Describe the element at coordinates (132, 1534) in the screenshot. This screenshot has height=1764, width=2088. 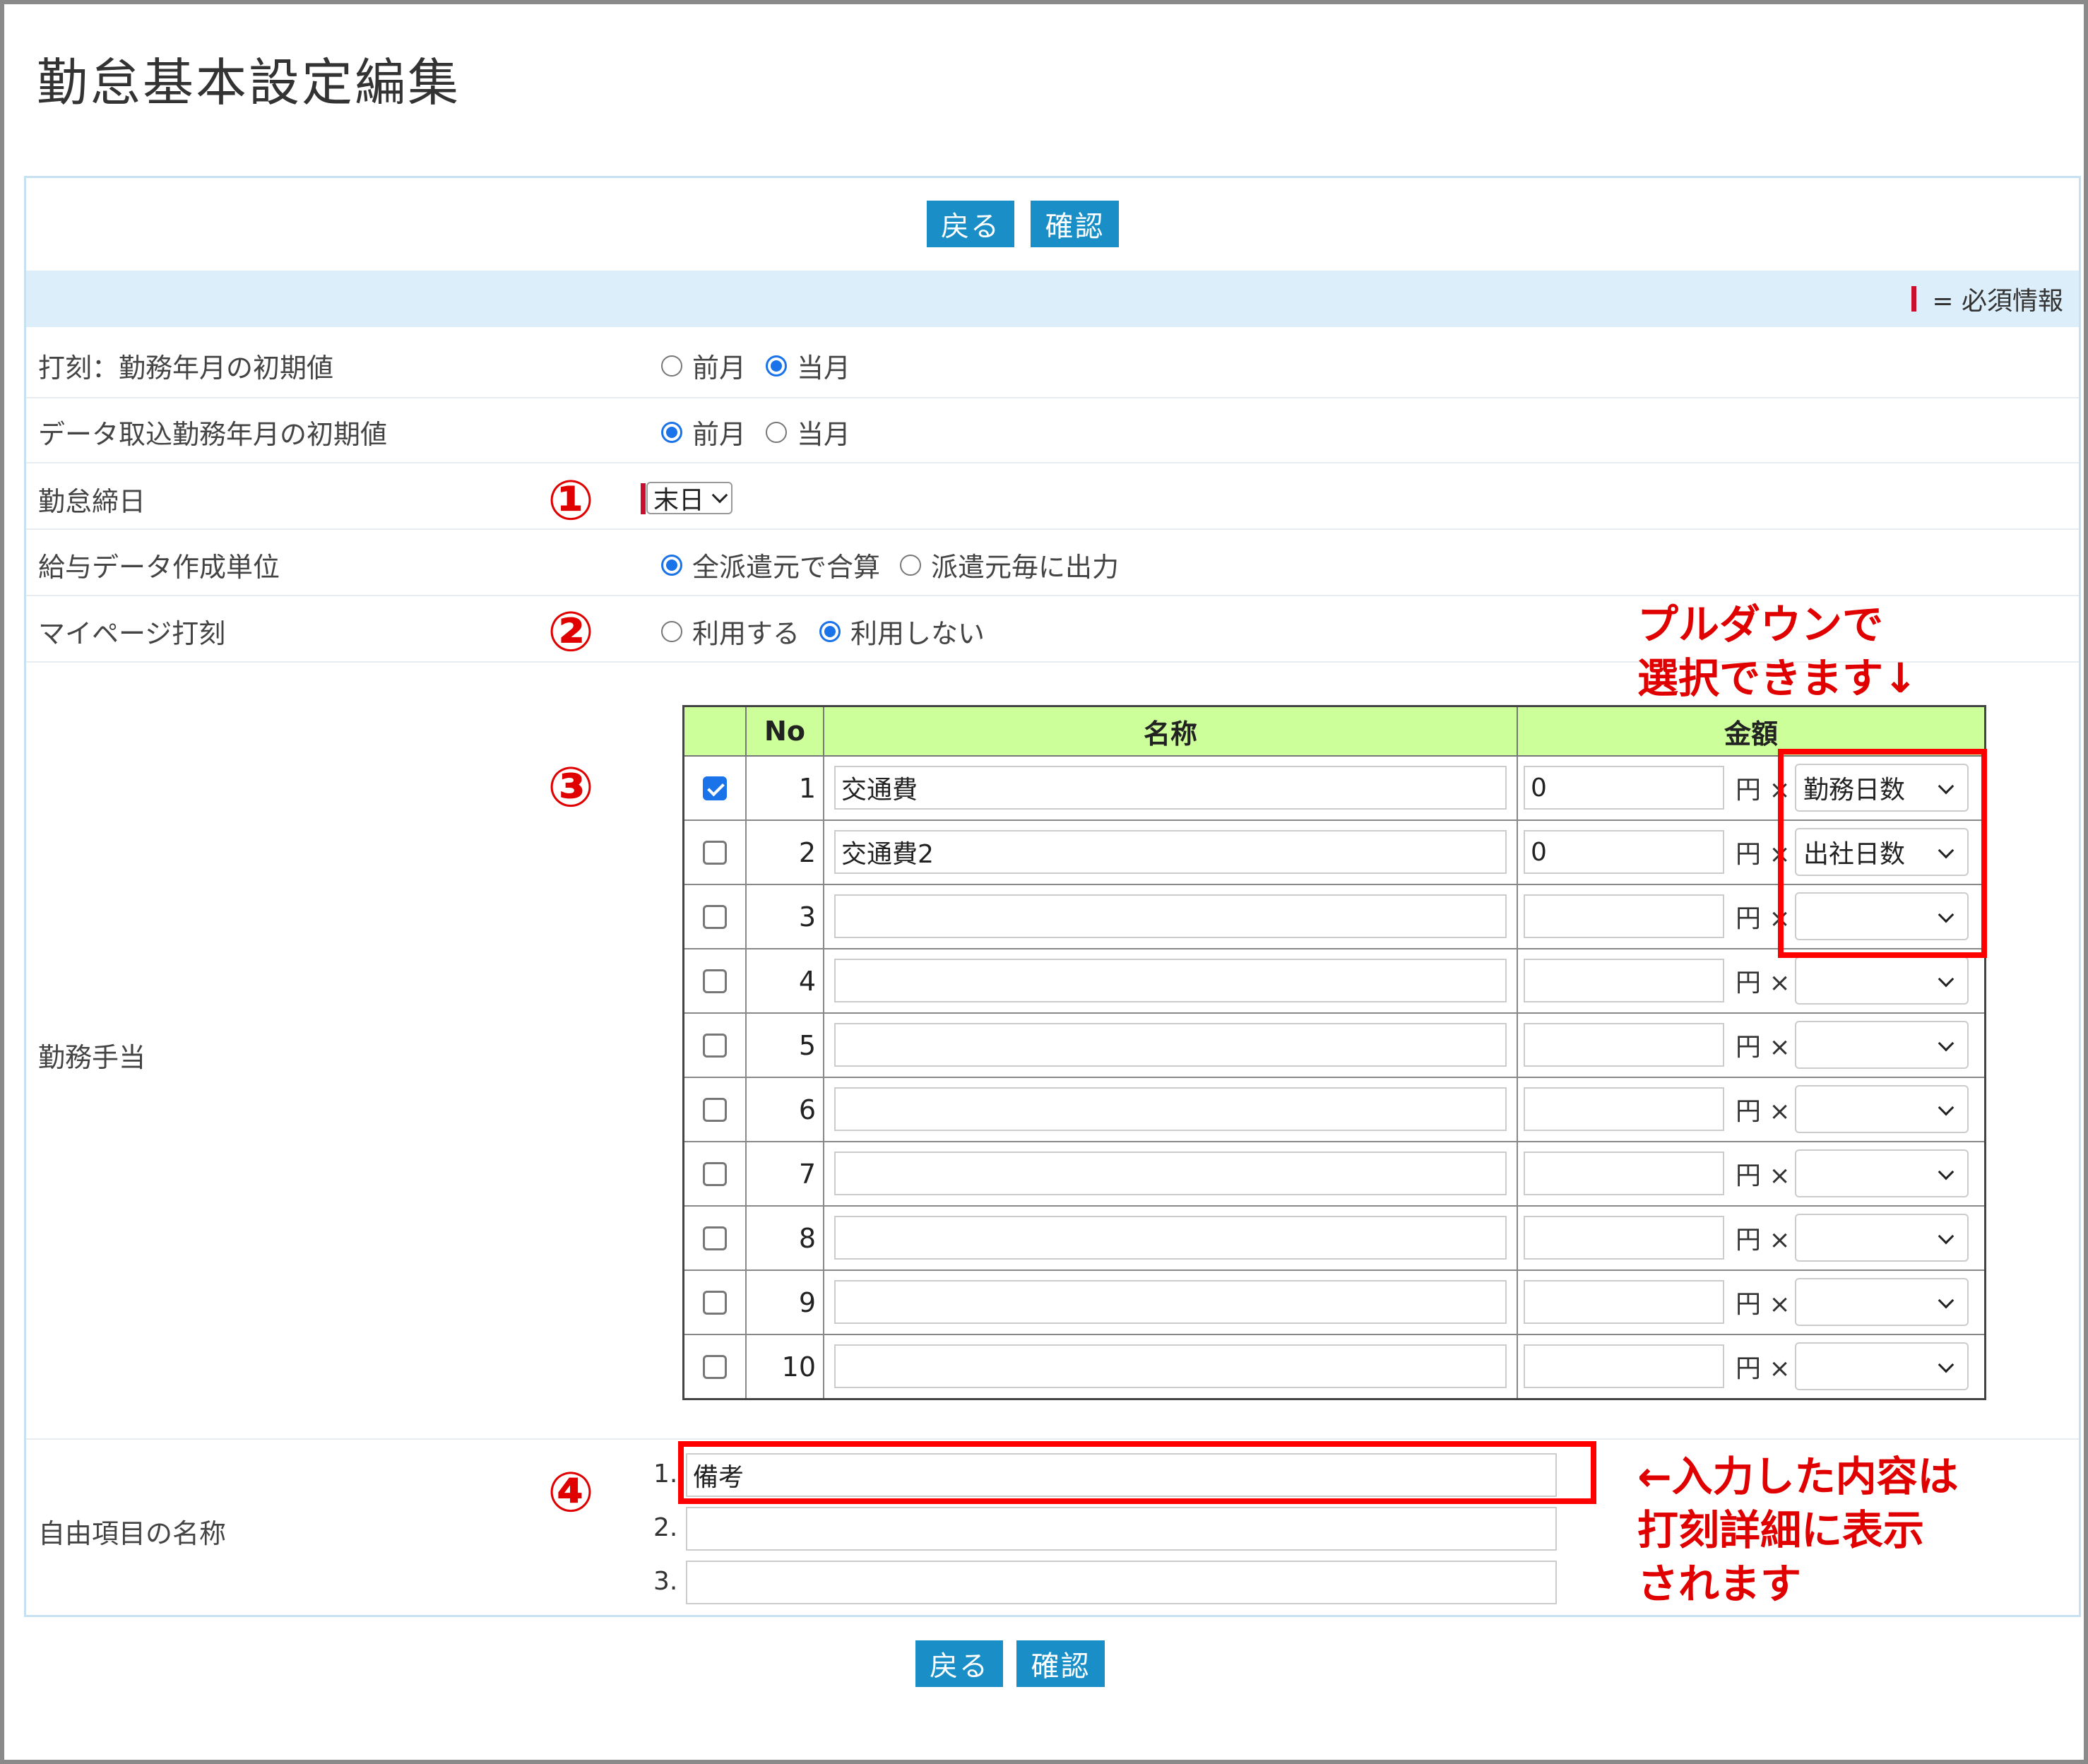
I see `free-items-label: 自由項目の名称` at that location.